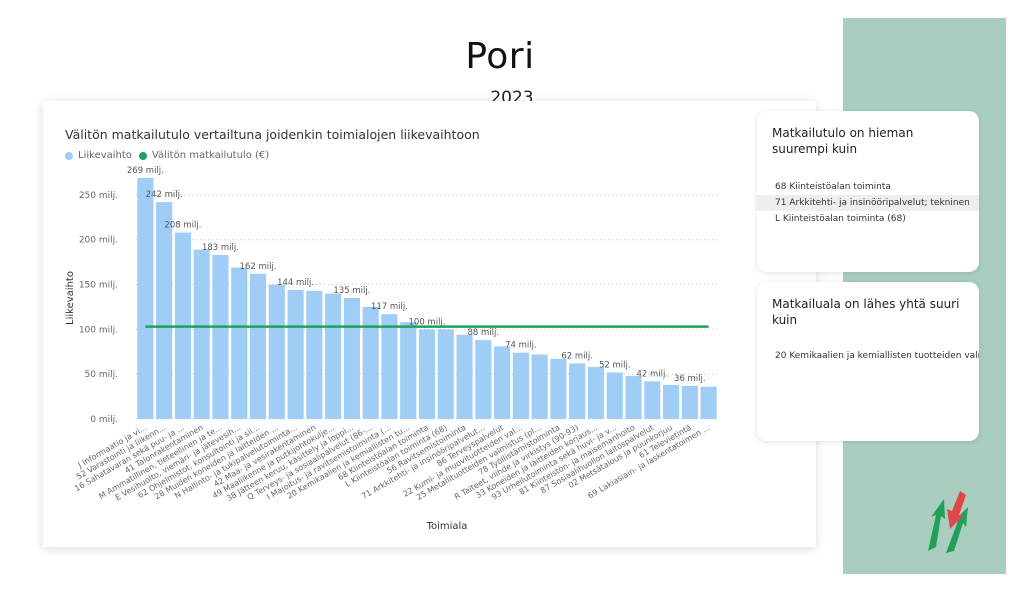 This screenshot has width=1024, height=592. Describe the element at coordinates (220, 248) in the screenshot. I see `data-label: 183 milj.` at that location.